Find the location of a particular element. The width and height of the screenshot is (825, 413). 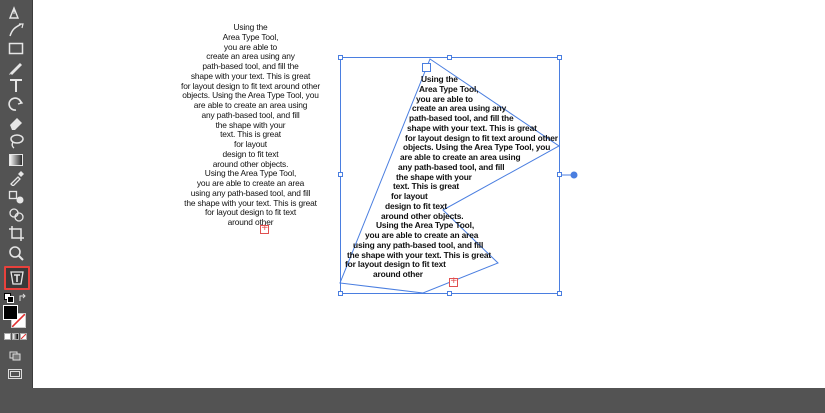

pencil-tool is located at coordinates (16, 67).